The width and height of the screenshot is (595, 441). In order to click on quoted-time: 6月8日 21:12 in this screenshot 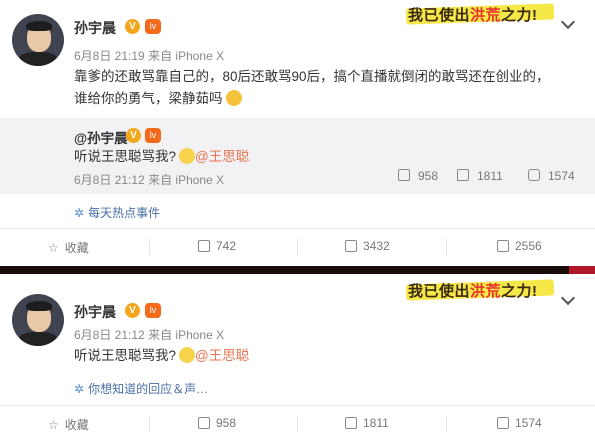, I will do `click(109, 180)`.